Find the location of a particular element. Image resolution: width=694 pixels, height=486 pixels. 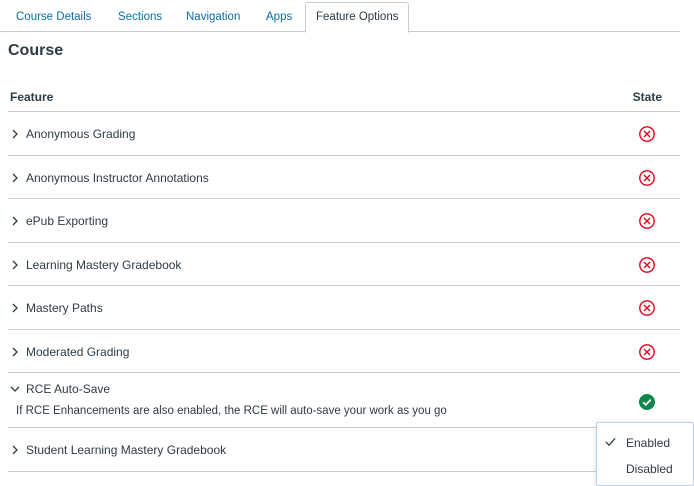

state-dropdown-menu: Enabled Disabled is located at coordinates (645, 454).